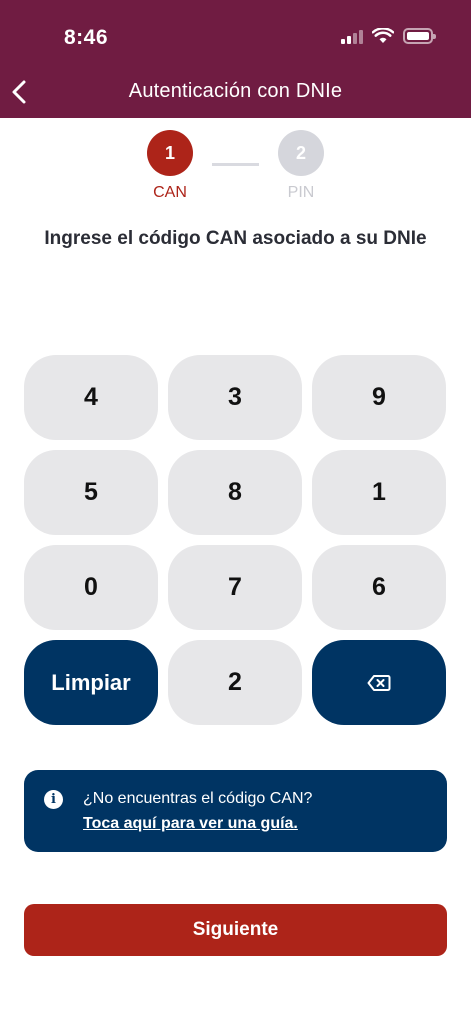 This screenshot has width=471, height=1024. Describe the element at coordinates (91, 587) in the screenshot. I see `key-0: 0` at that location.